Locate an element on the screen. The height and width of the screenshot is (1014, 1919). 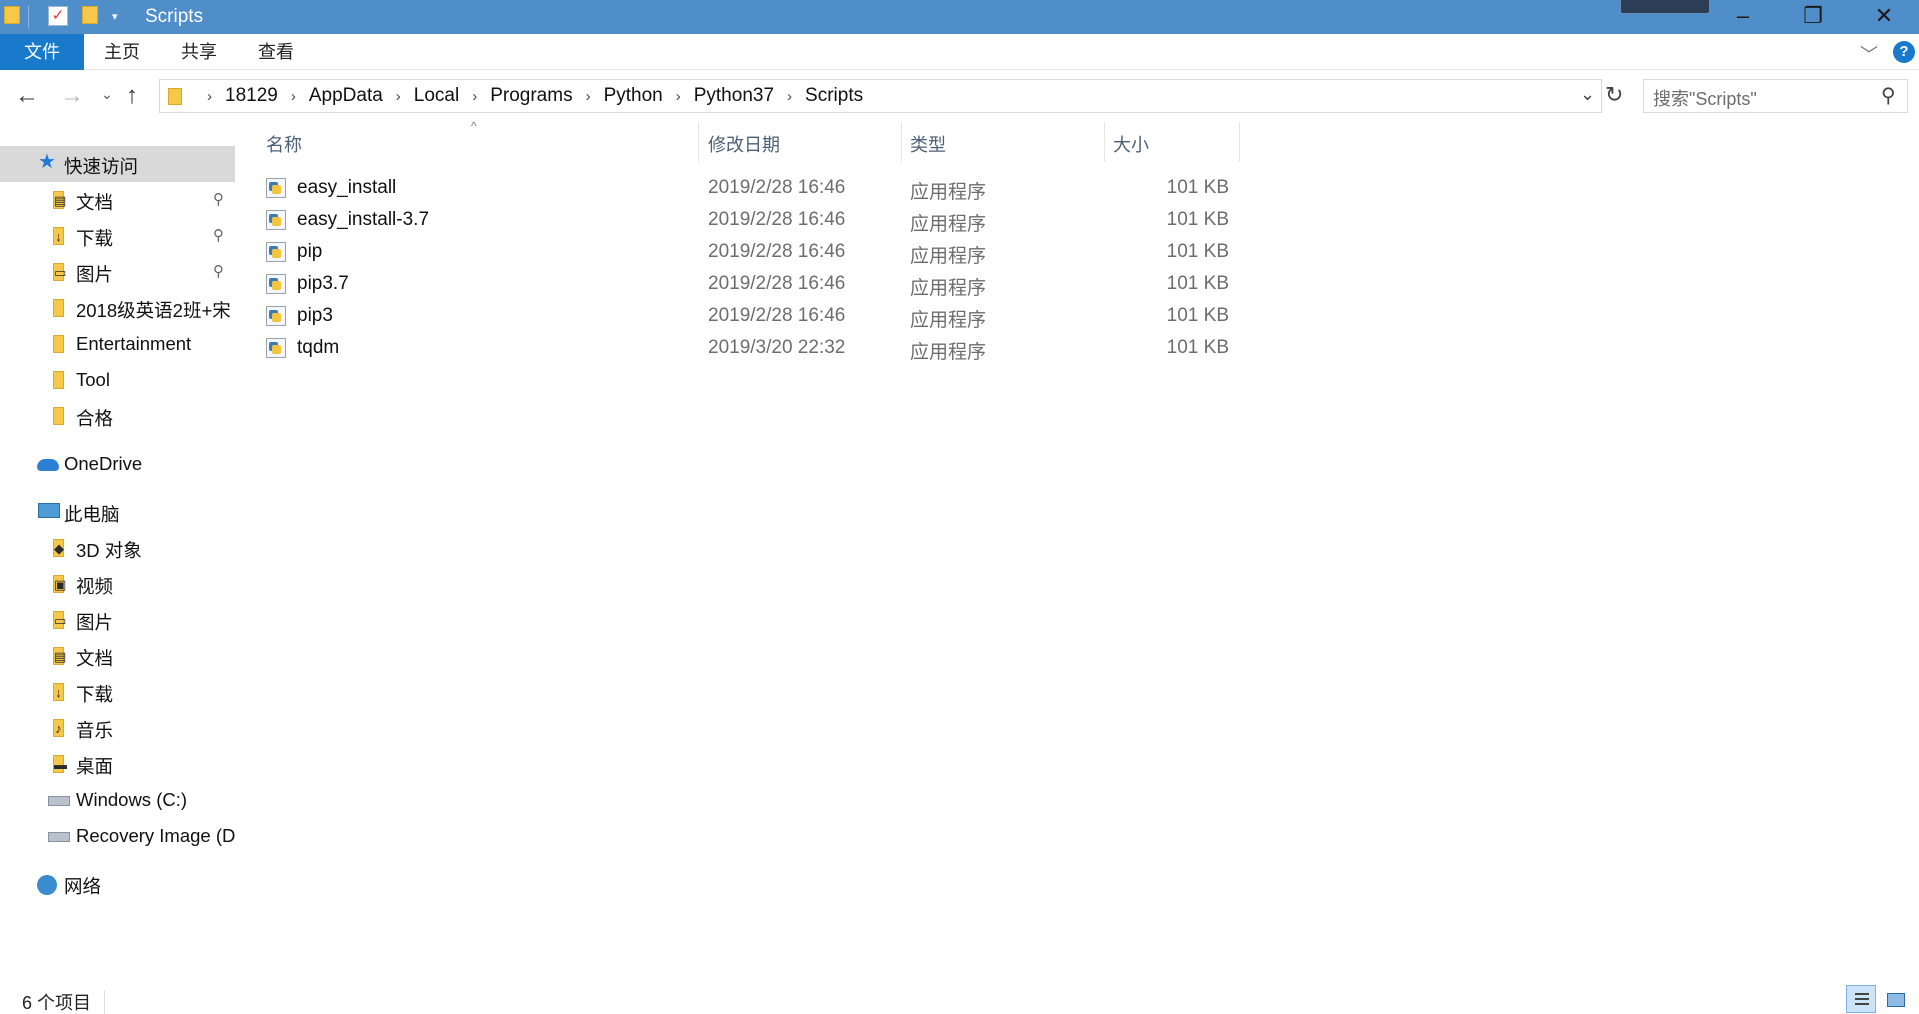
new-folder-icon is located at coordinates (90, 15).